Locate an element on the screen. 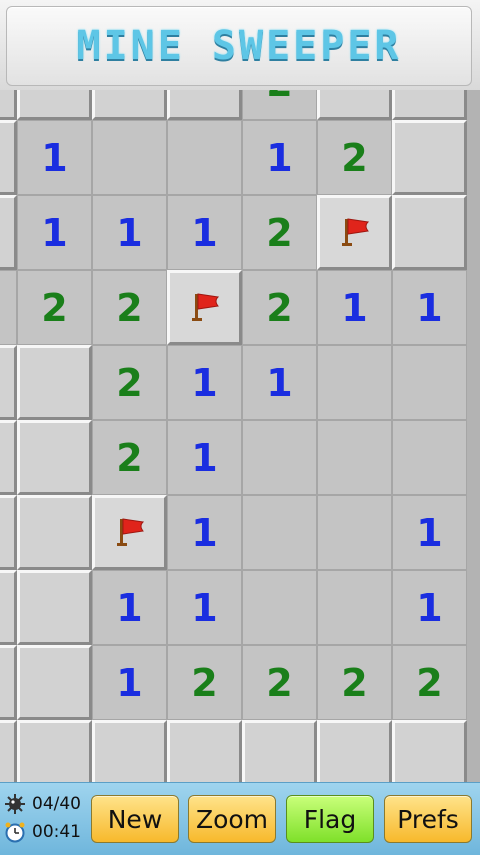 The image size is (480, 855). mine-counter: 04/40 is located at coordinates (42, 804).